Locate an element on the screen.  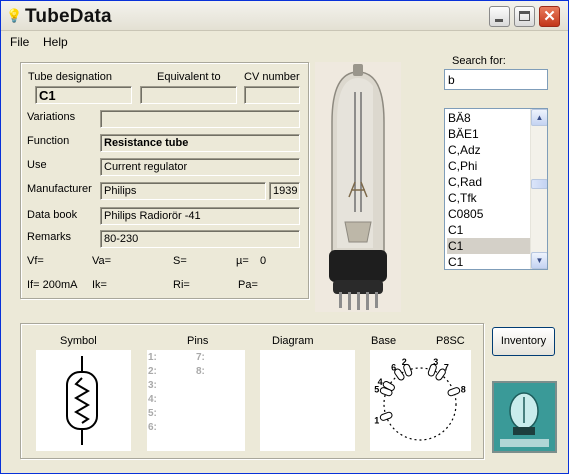
pin-label: 3: is located at coordinates (152, 385).